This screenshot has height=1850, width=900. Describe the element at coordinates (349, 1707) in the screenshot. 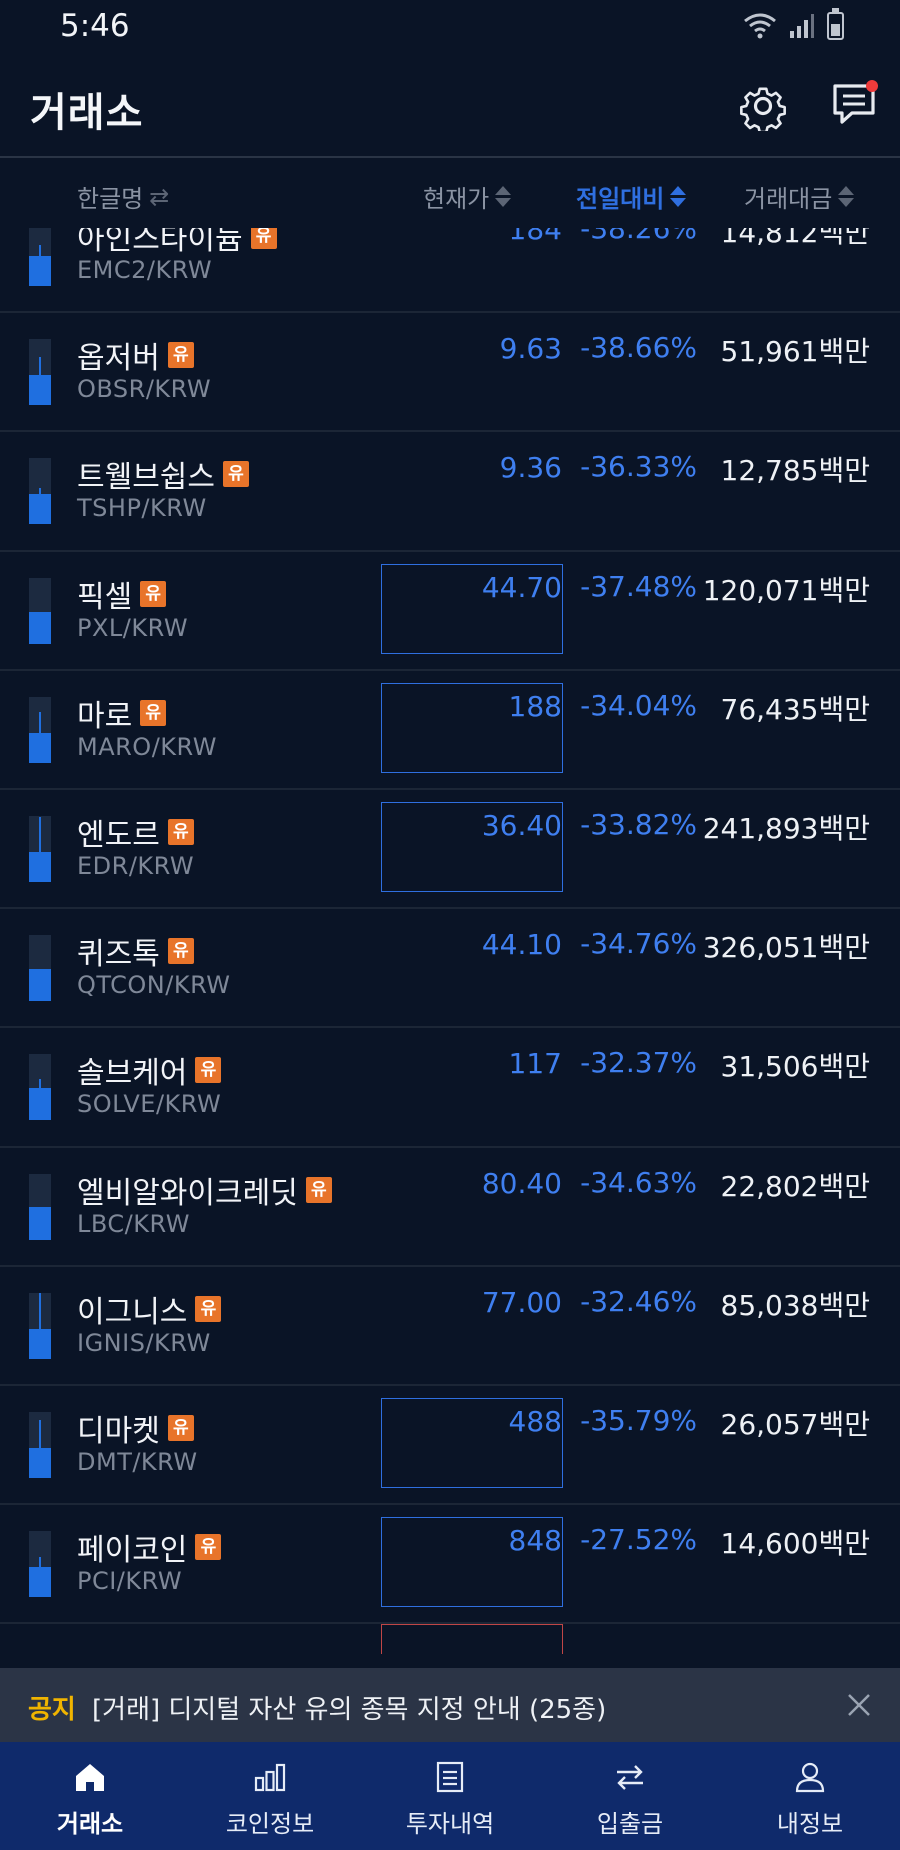

I see `notice-text: [거래] 디지털 자산 유의 종목 지정 안내 (25종)` at that location.